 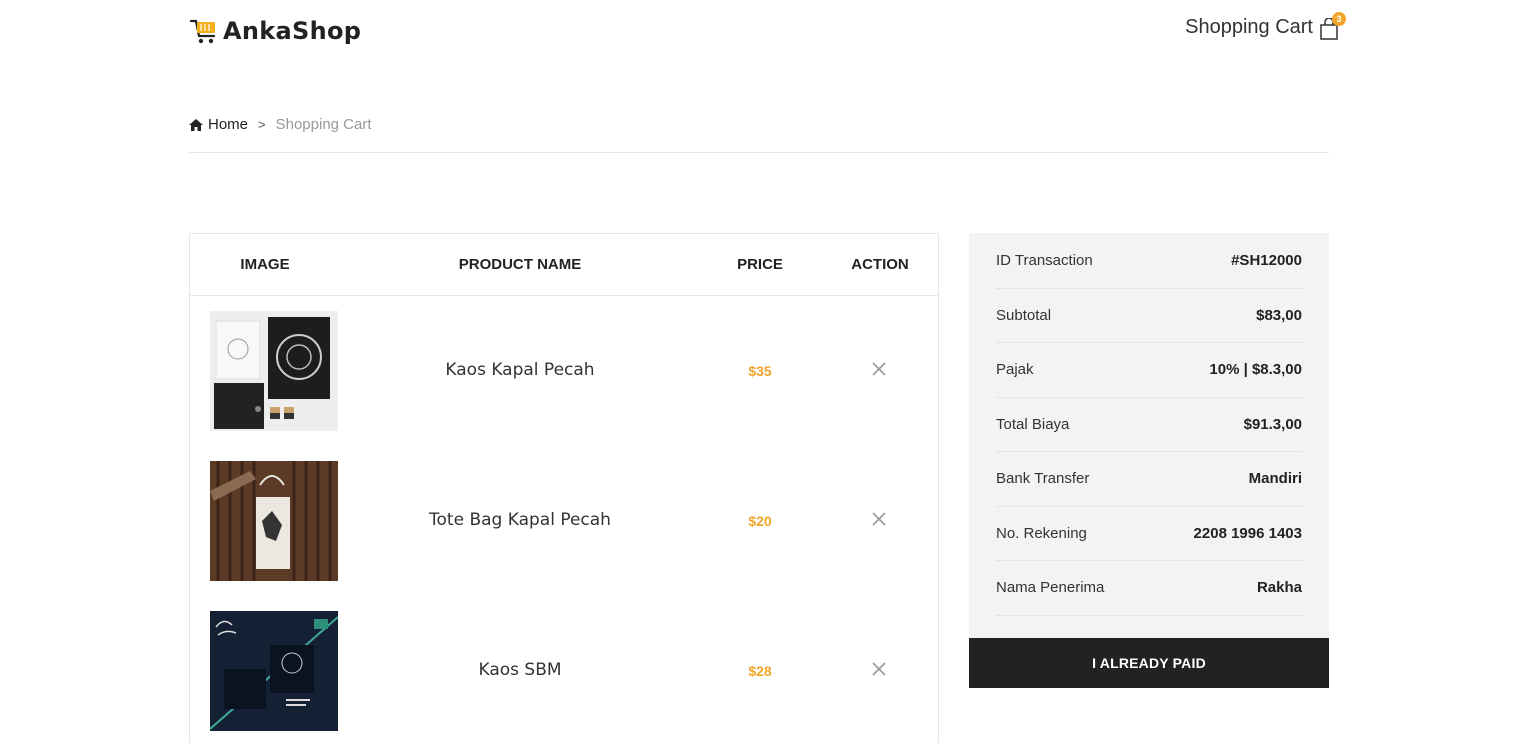 What do you see at coordinates (1149, 261) in the screenshot?
I see `summary-row-transaction-id: ID Transaction #SH12000` at bounding box center [1149, 261].